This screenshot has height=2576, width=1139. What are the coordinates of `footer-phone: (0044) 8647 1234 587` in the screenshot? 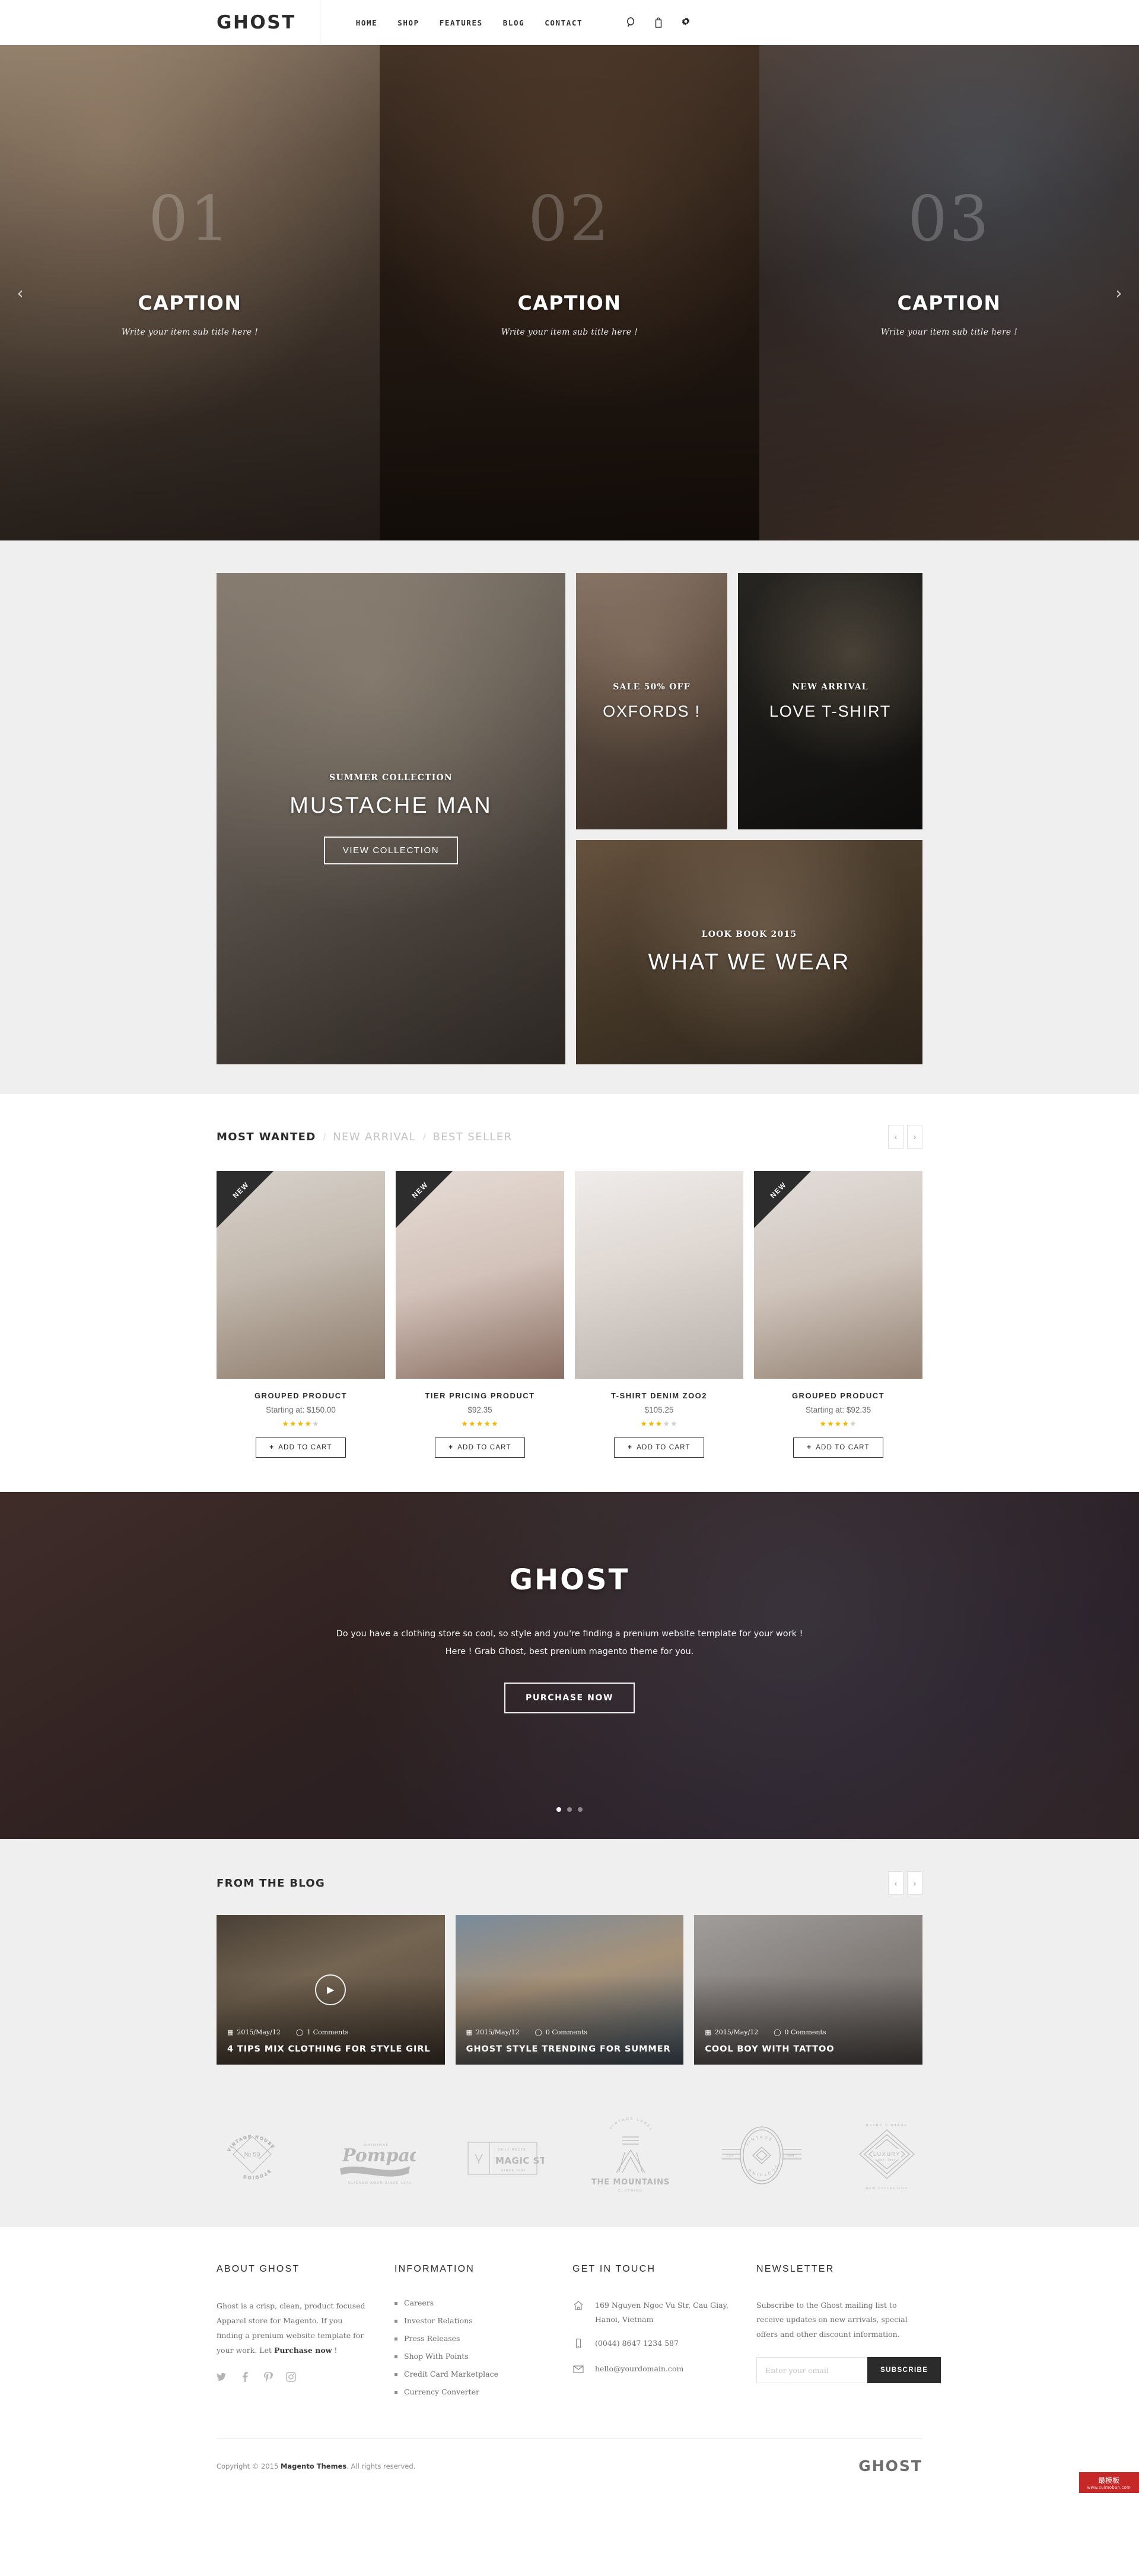 It's located at (637, 2343).